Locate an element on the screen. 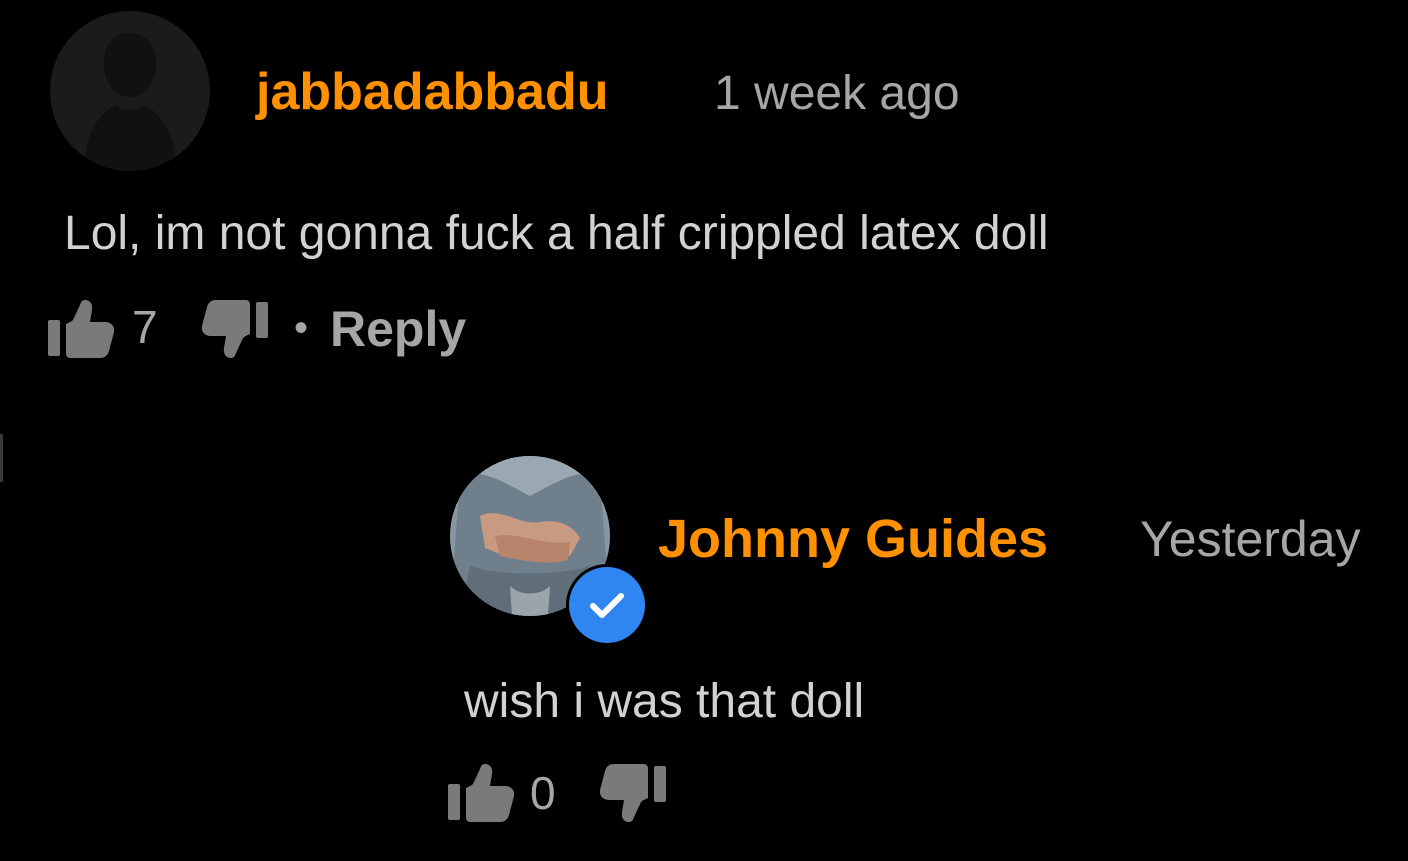  reply-button: Reply is located at coordinates (398, 329).